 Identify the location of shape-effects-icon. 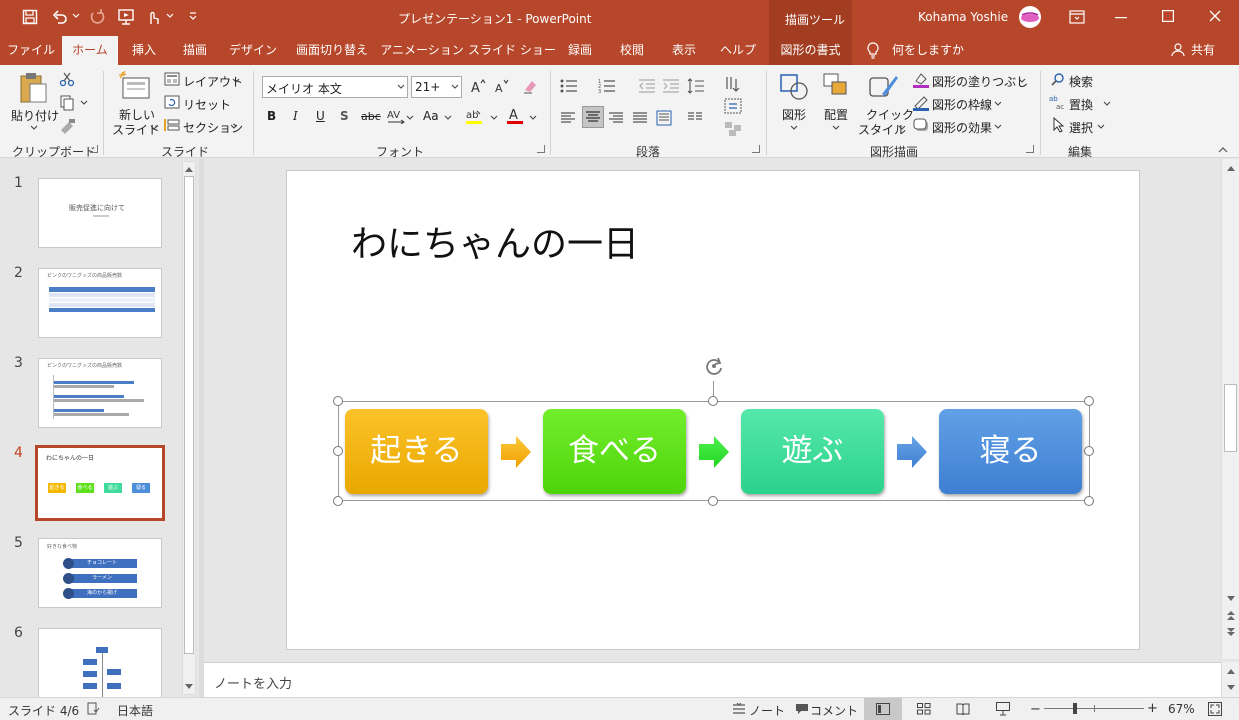
(921, 126).